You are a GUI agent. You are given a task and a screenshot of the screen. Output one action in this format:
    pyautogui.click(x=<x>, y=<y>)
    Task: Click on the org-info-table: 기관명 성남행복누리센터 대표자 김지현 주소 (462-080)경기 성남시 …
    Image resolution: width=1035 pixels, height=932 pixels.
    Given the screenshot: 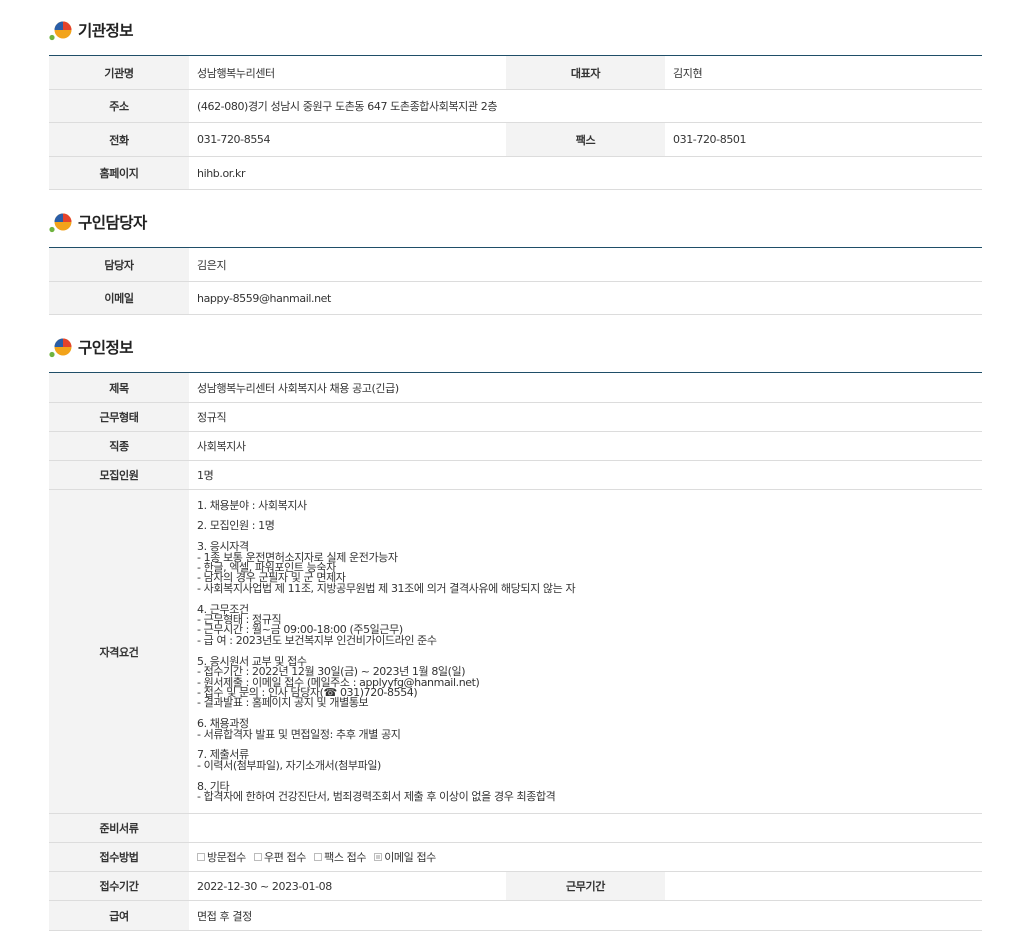 What is the action you would take?
    pyautogui.click(x=515, y=122)
    